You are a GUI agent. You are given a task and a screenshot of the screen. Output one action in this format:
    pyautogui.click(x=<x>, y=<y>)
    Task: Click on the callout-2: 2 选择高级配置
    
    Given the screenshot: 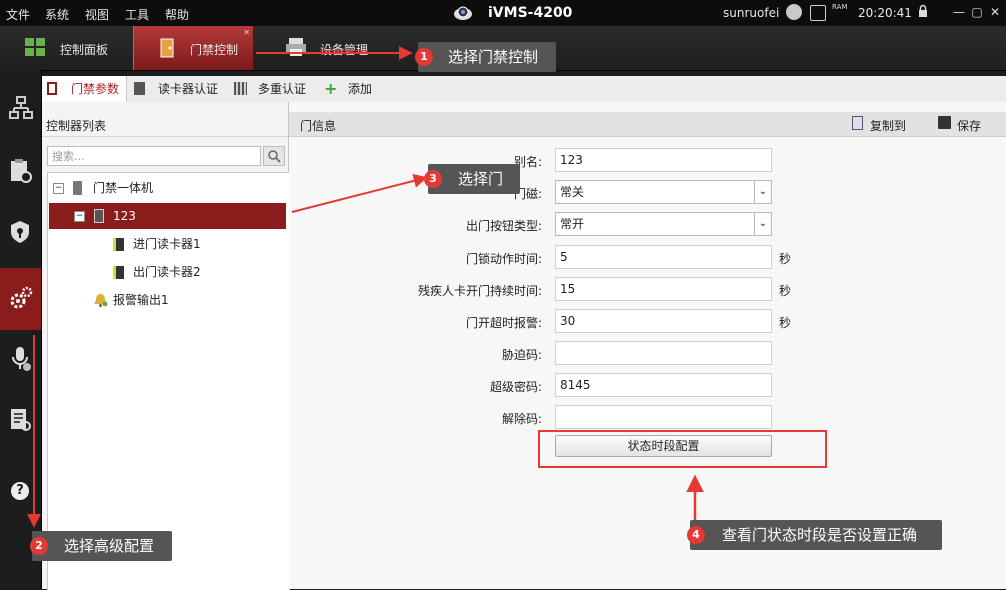 What is the action you would take?
    pyautogui.click(x=101, y=546)
    